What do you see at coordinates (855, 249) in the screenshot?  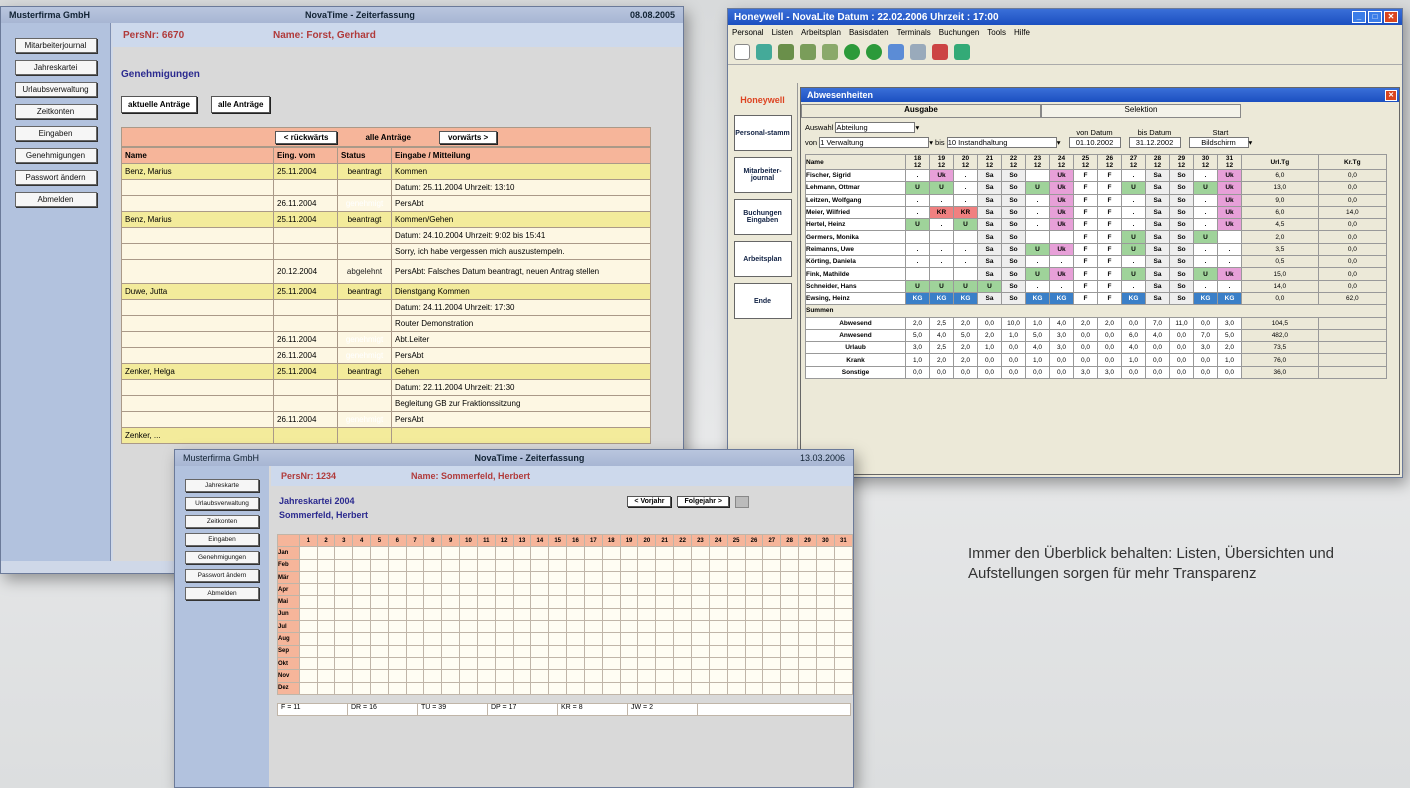 I see `employee-name: Reimanns, Uwe` at bounding box center [855, 249].